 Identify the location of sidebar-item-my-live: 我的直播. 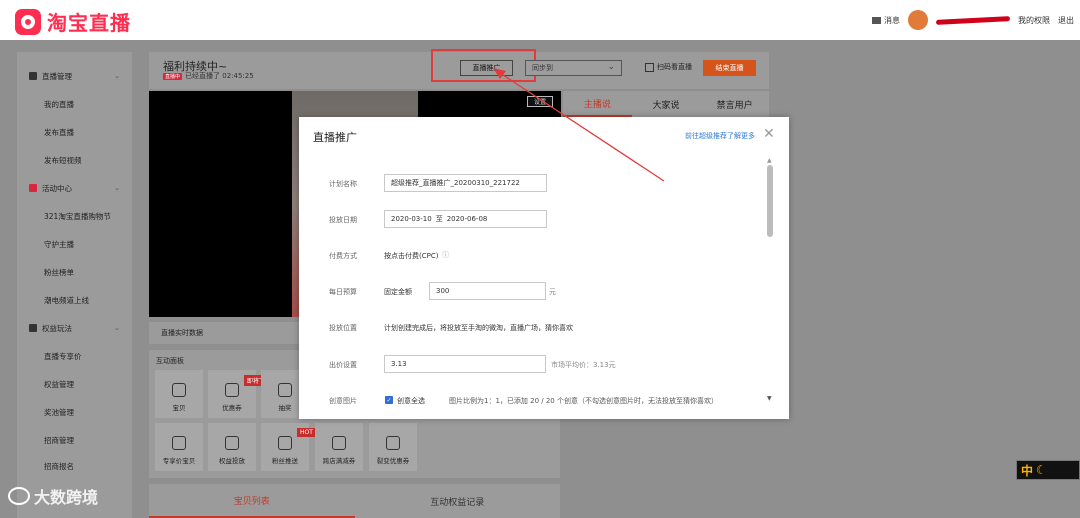
(74, 104).